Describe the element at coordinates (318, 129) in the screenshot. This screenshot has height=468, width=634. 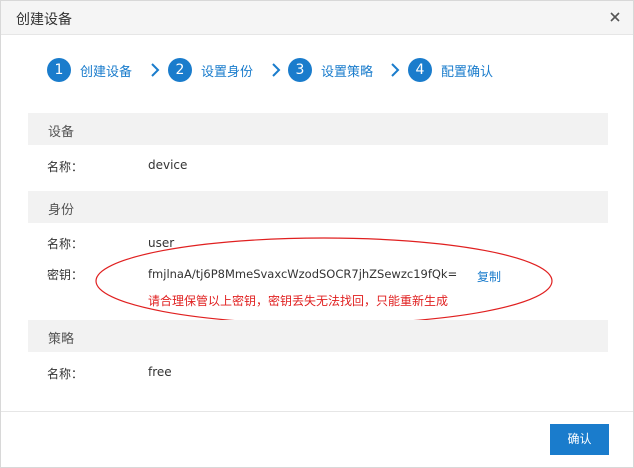
I see `section-header-device: 设备` at that location.